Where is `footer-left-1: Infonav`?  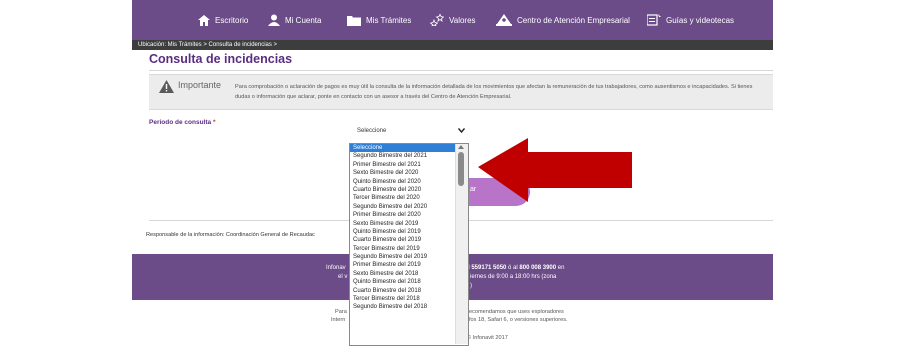
footer-left-1: Infonav is located at coordinates (336, 268).